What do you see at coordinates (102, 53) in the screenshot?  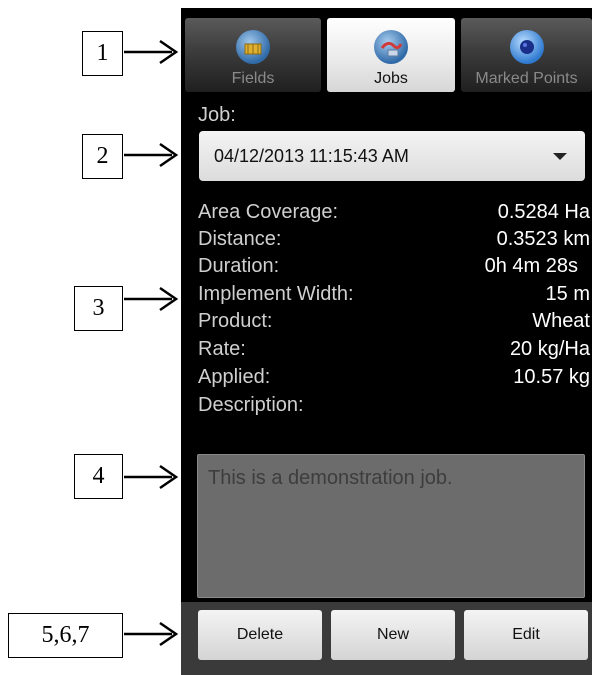 I see `callout-1: 1` at bounding box center [102, 53].